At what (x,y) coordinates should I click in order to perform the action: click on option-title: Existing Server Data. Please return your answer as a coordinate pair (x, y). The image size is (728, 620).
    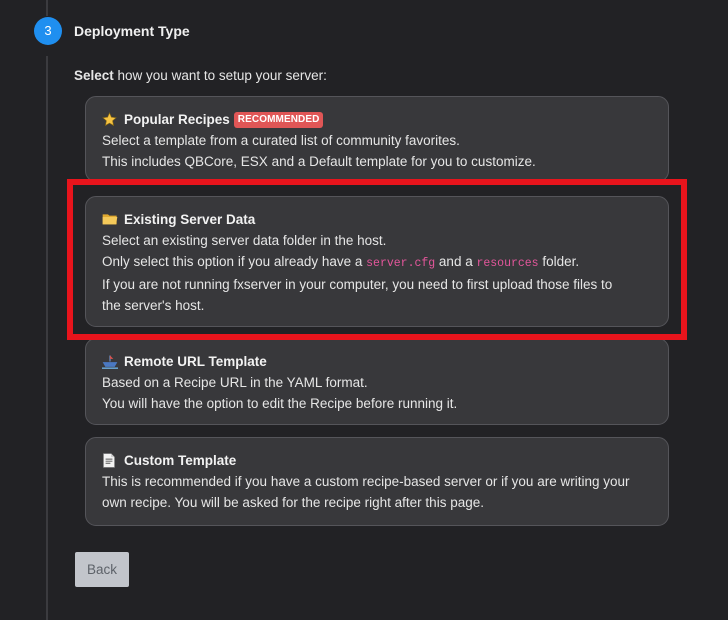
    Looking at the image, I should click on (190, 219).